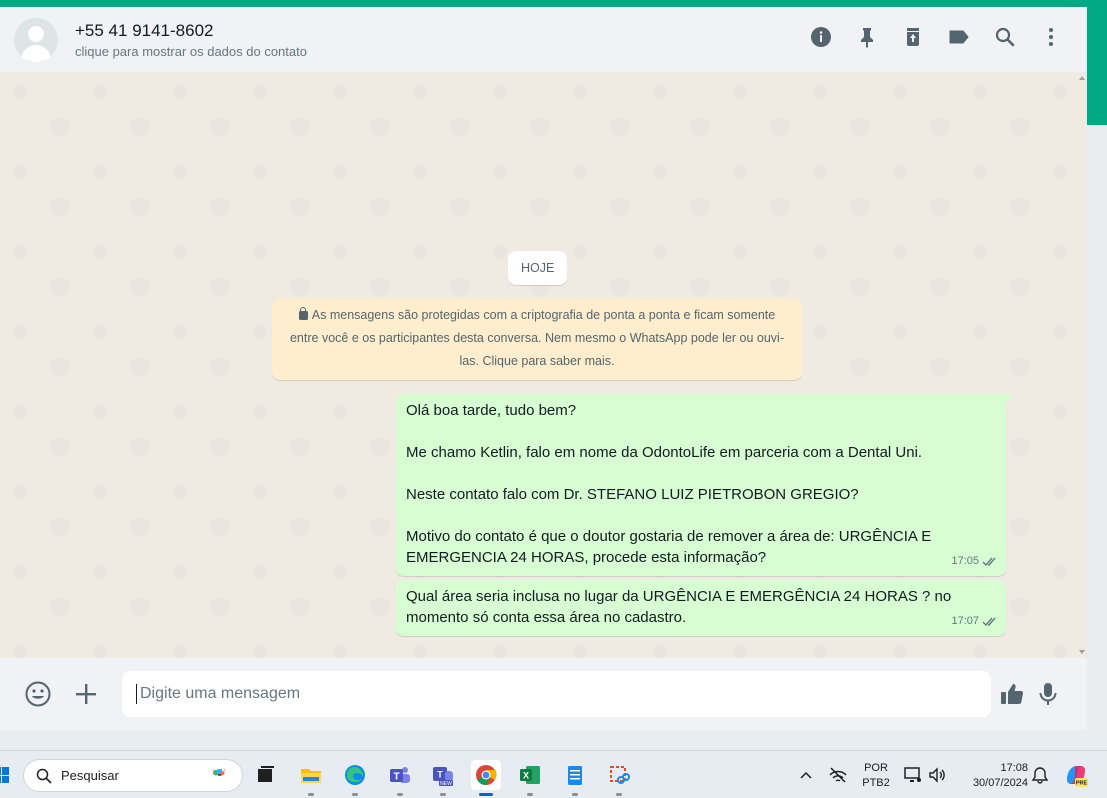 This screenshot has width=1107, height=798. I want to click on chat-scrollbar, so click(1083, 365).